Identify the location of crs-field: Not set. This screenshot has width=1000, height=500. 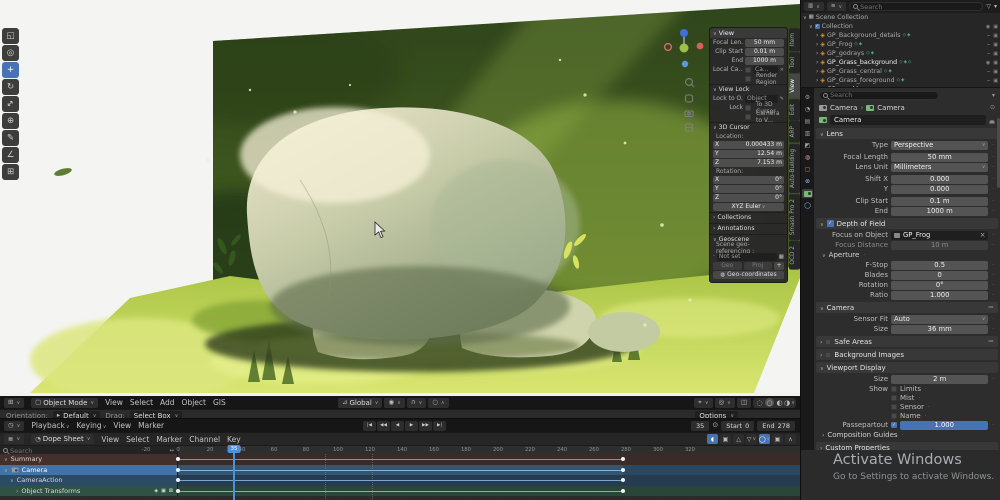
(746, 256).